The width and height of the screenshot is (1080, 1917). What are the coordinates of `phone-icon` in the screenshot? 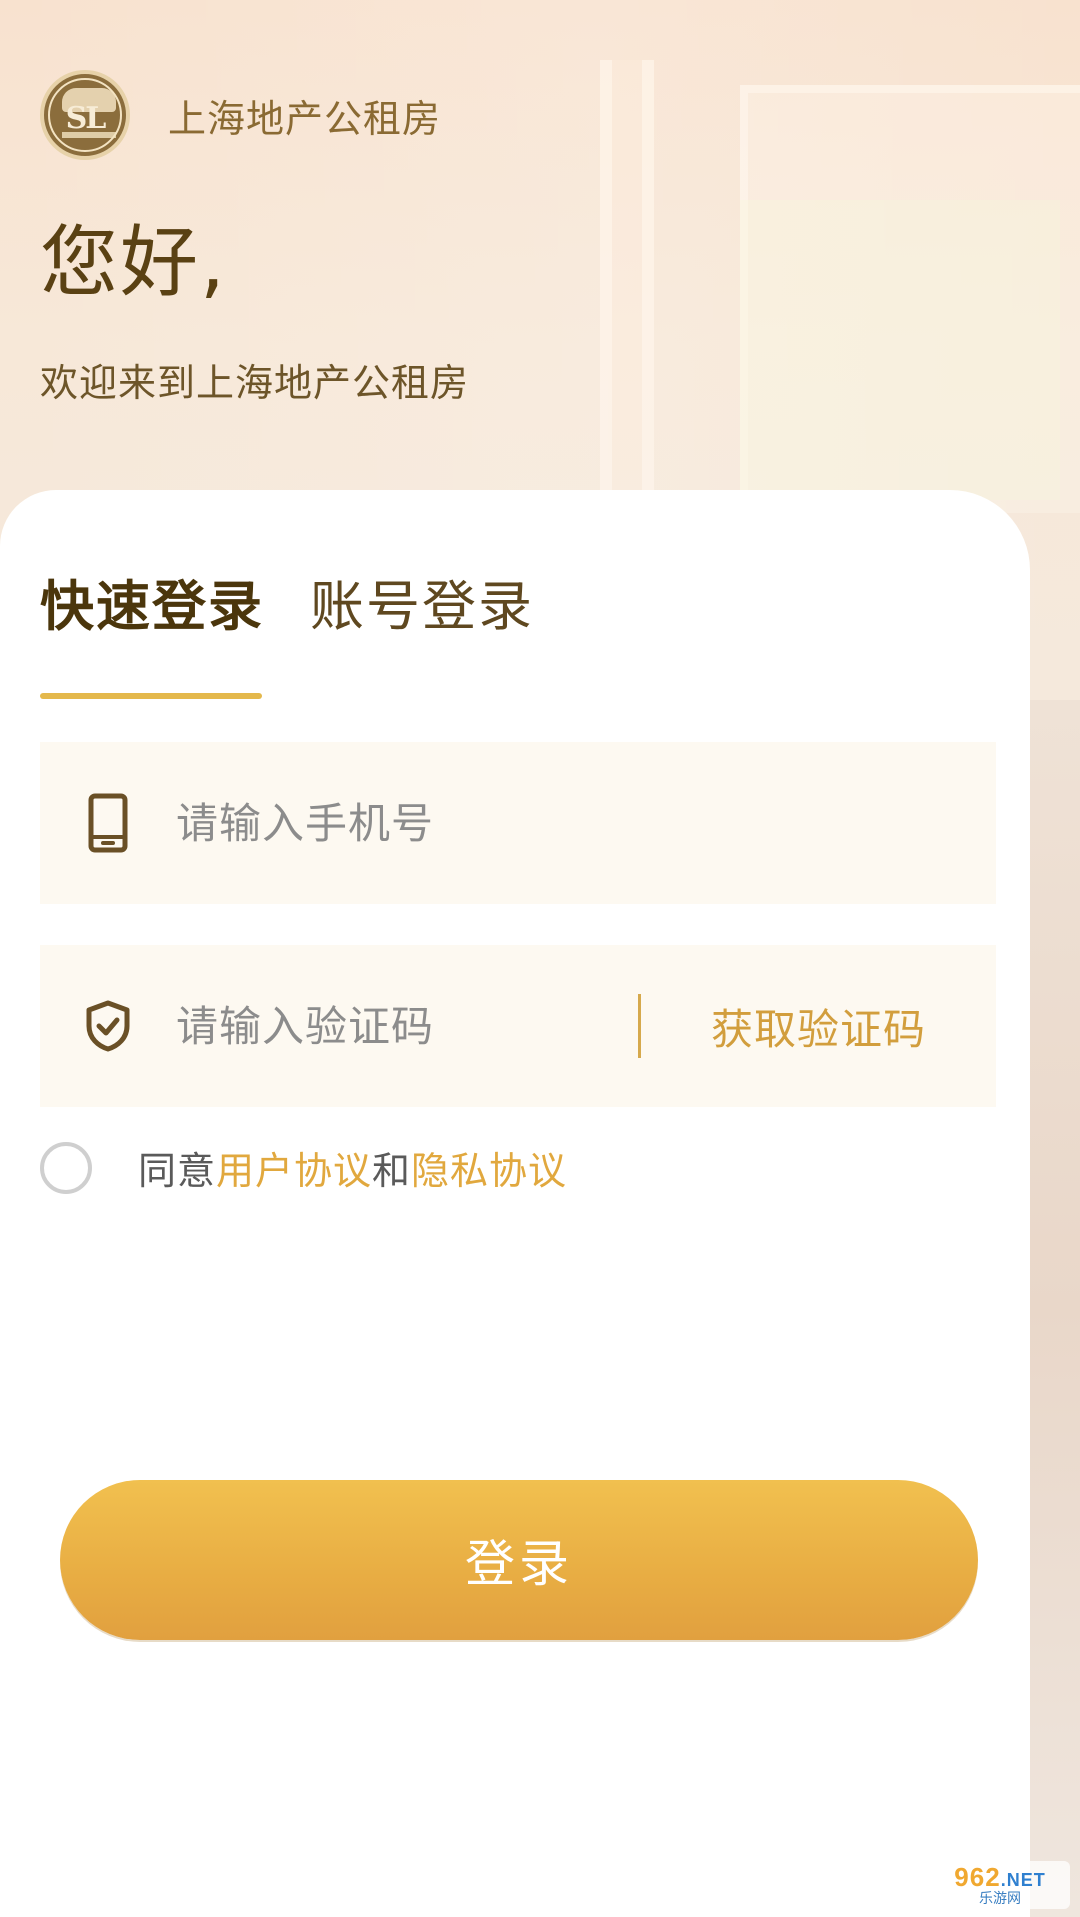 It's located at (108, 823).